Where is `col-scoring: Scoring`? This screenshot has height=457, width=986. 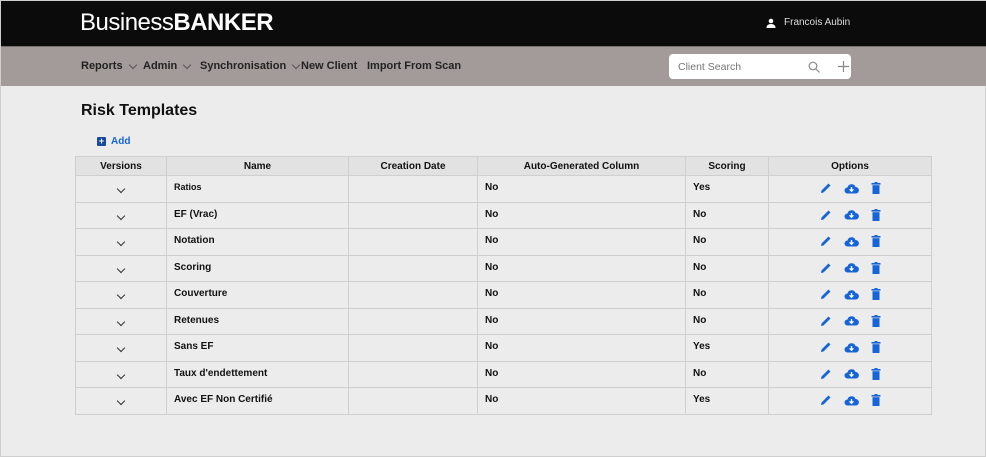 col-scoring: Scoring is located at coordinates (727, 166).